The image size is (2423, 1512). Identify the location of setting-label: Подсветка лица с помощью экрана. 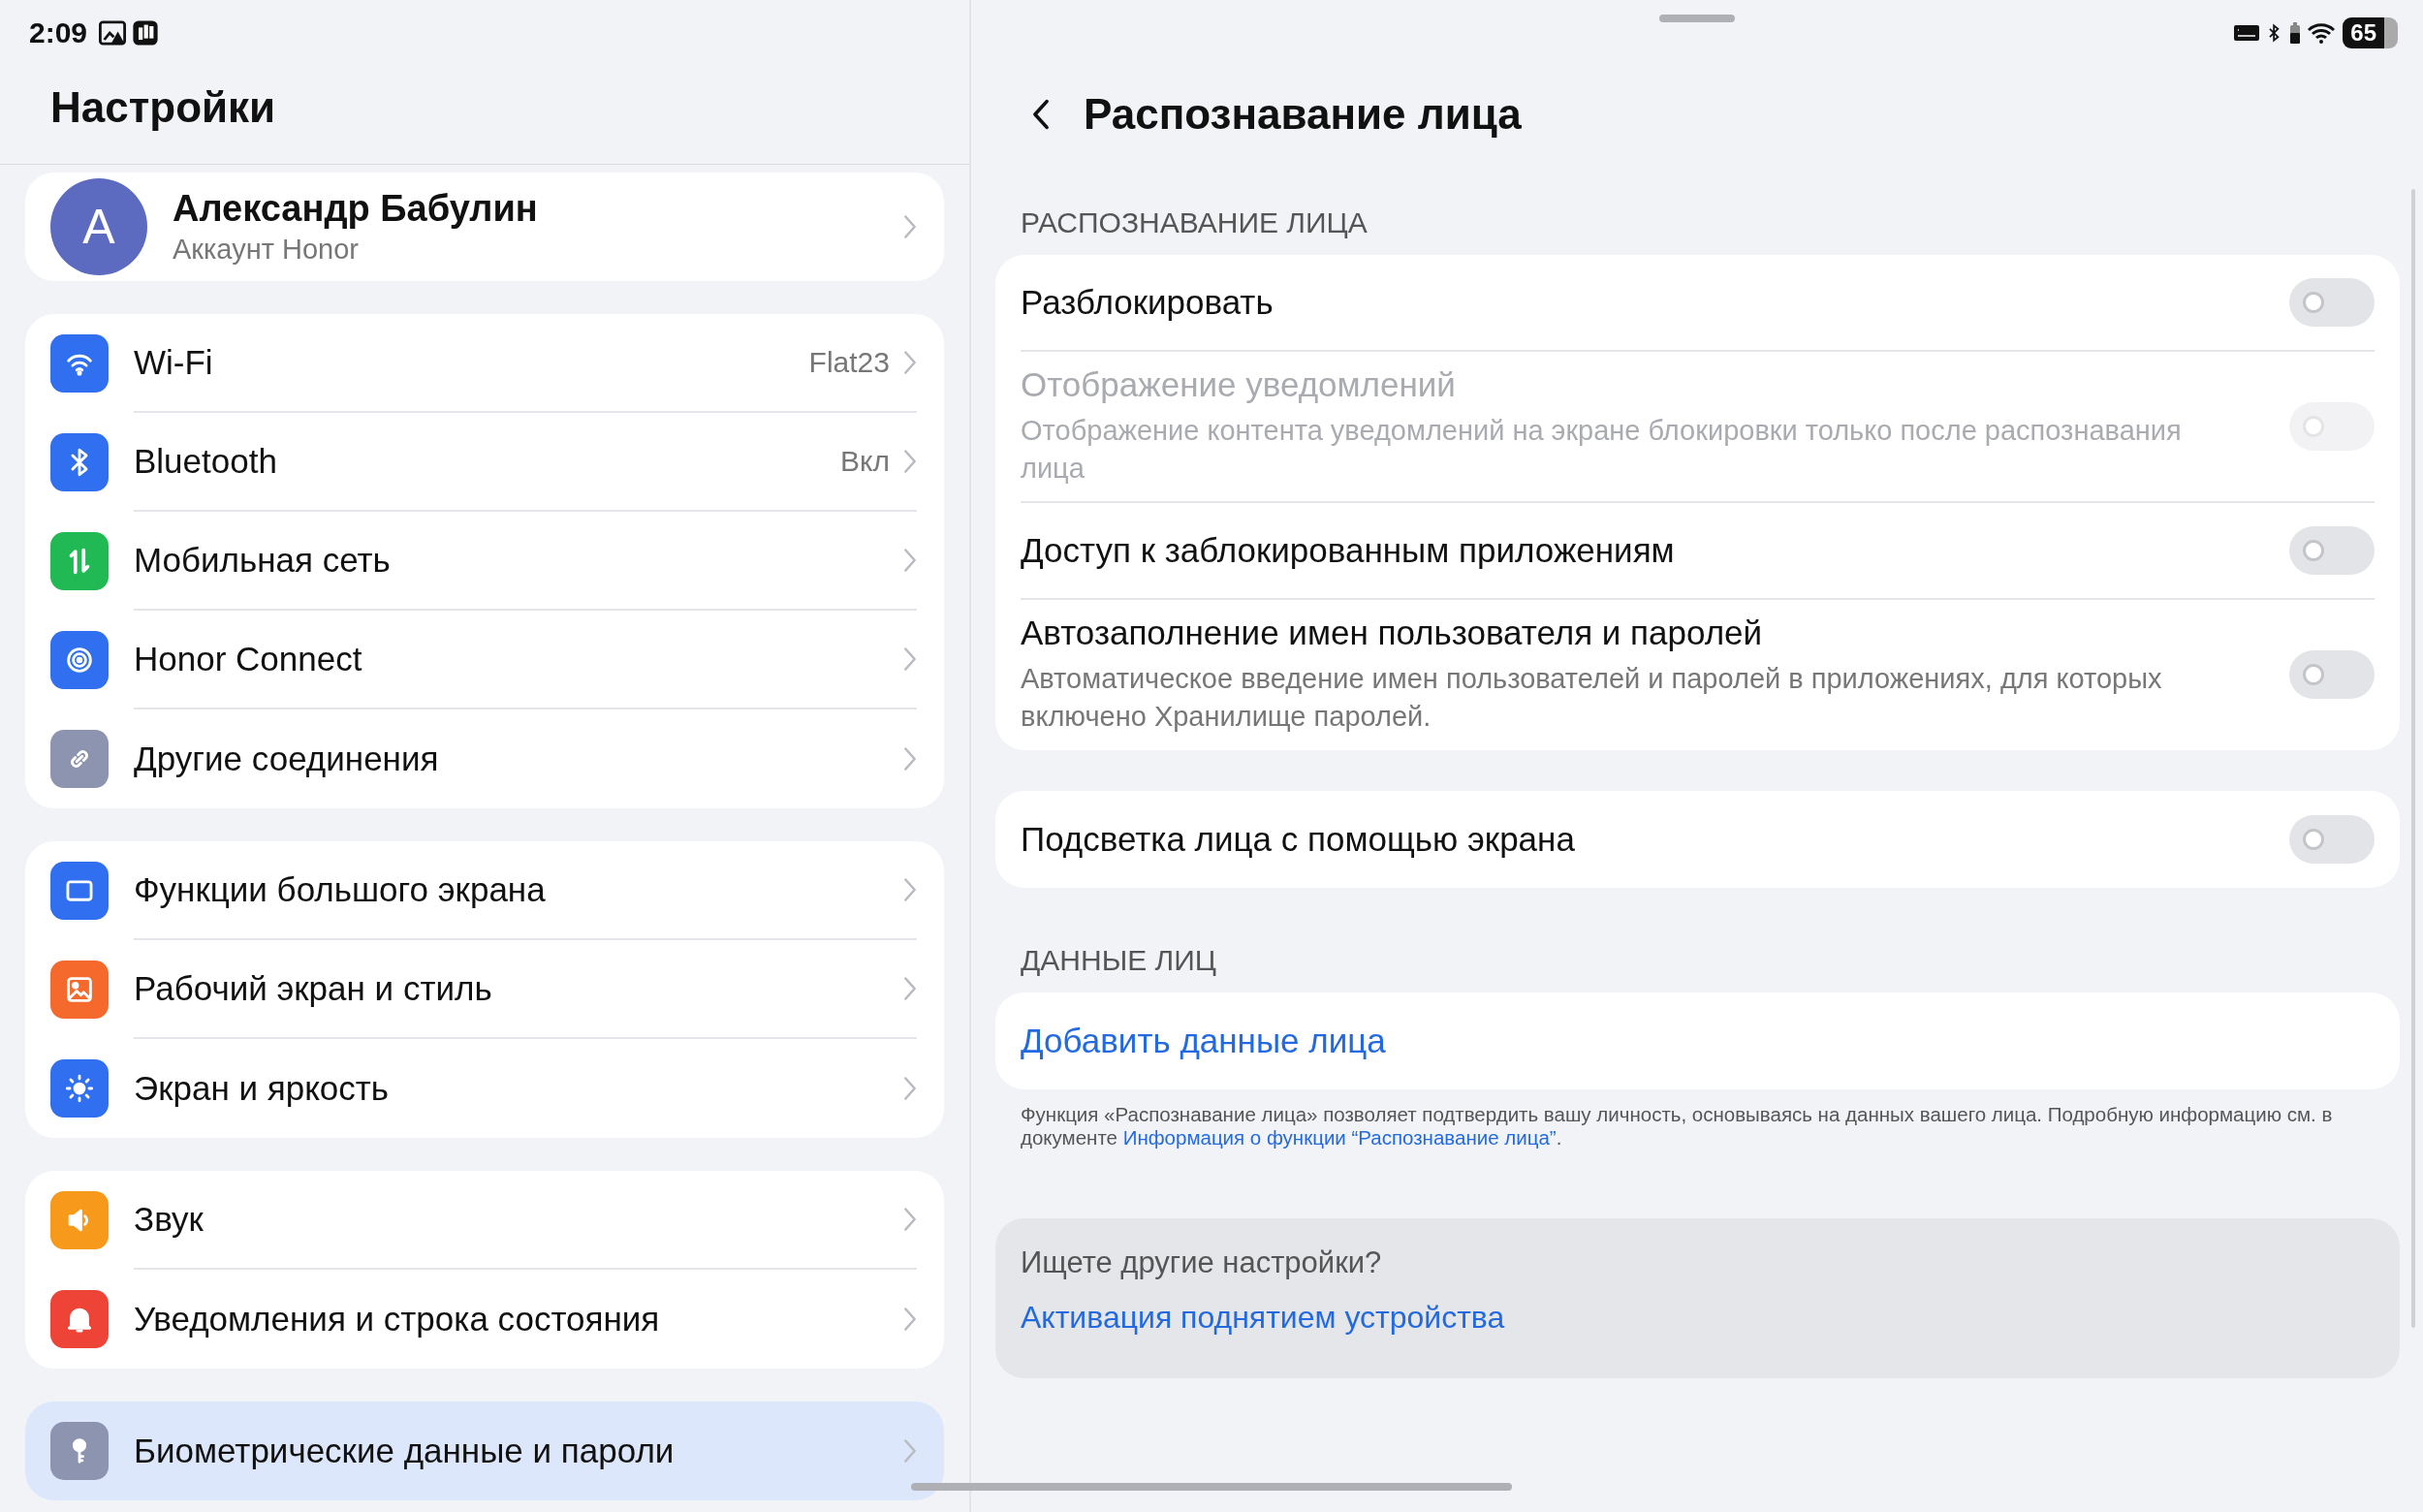
(1298, 839).